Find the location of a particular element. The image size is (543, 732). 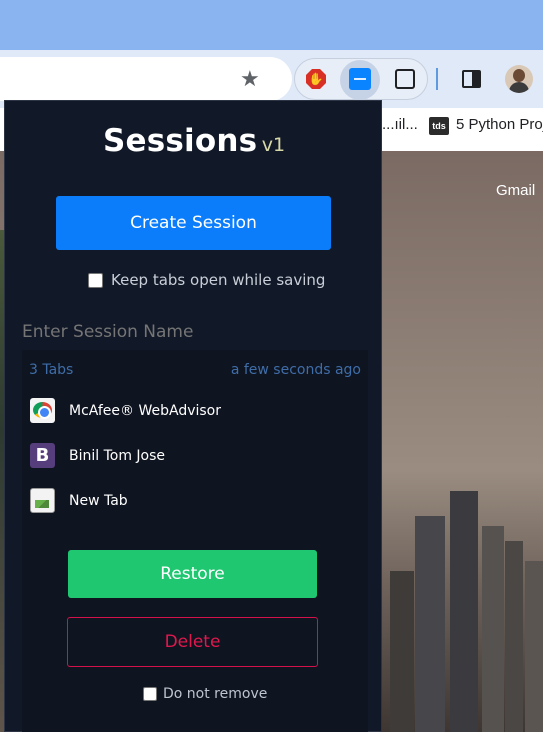

app-title: Sessions is located at coordinates (180, 141).